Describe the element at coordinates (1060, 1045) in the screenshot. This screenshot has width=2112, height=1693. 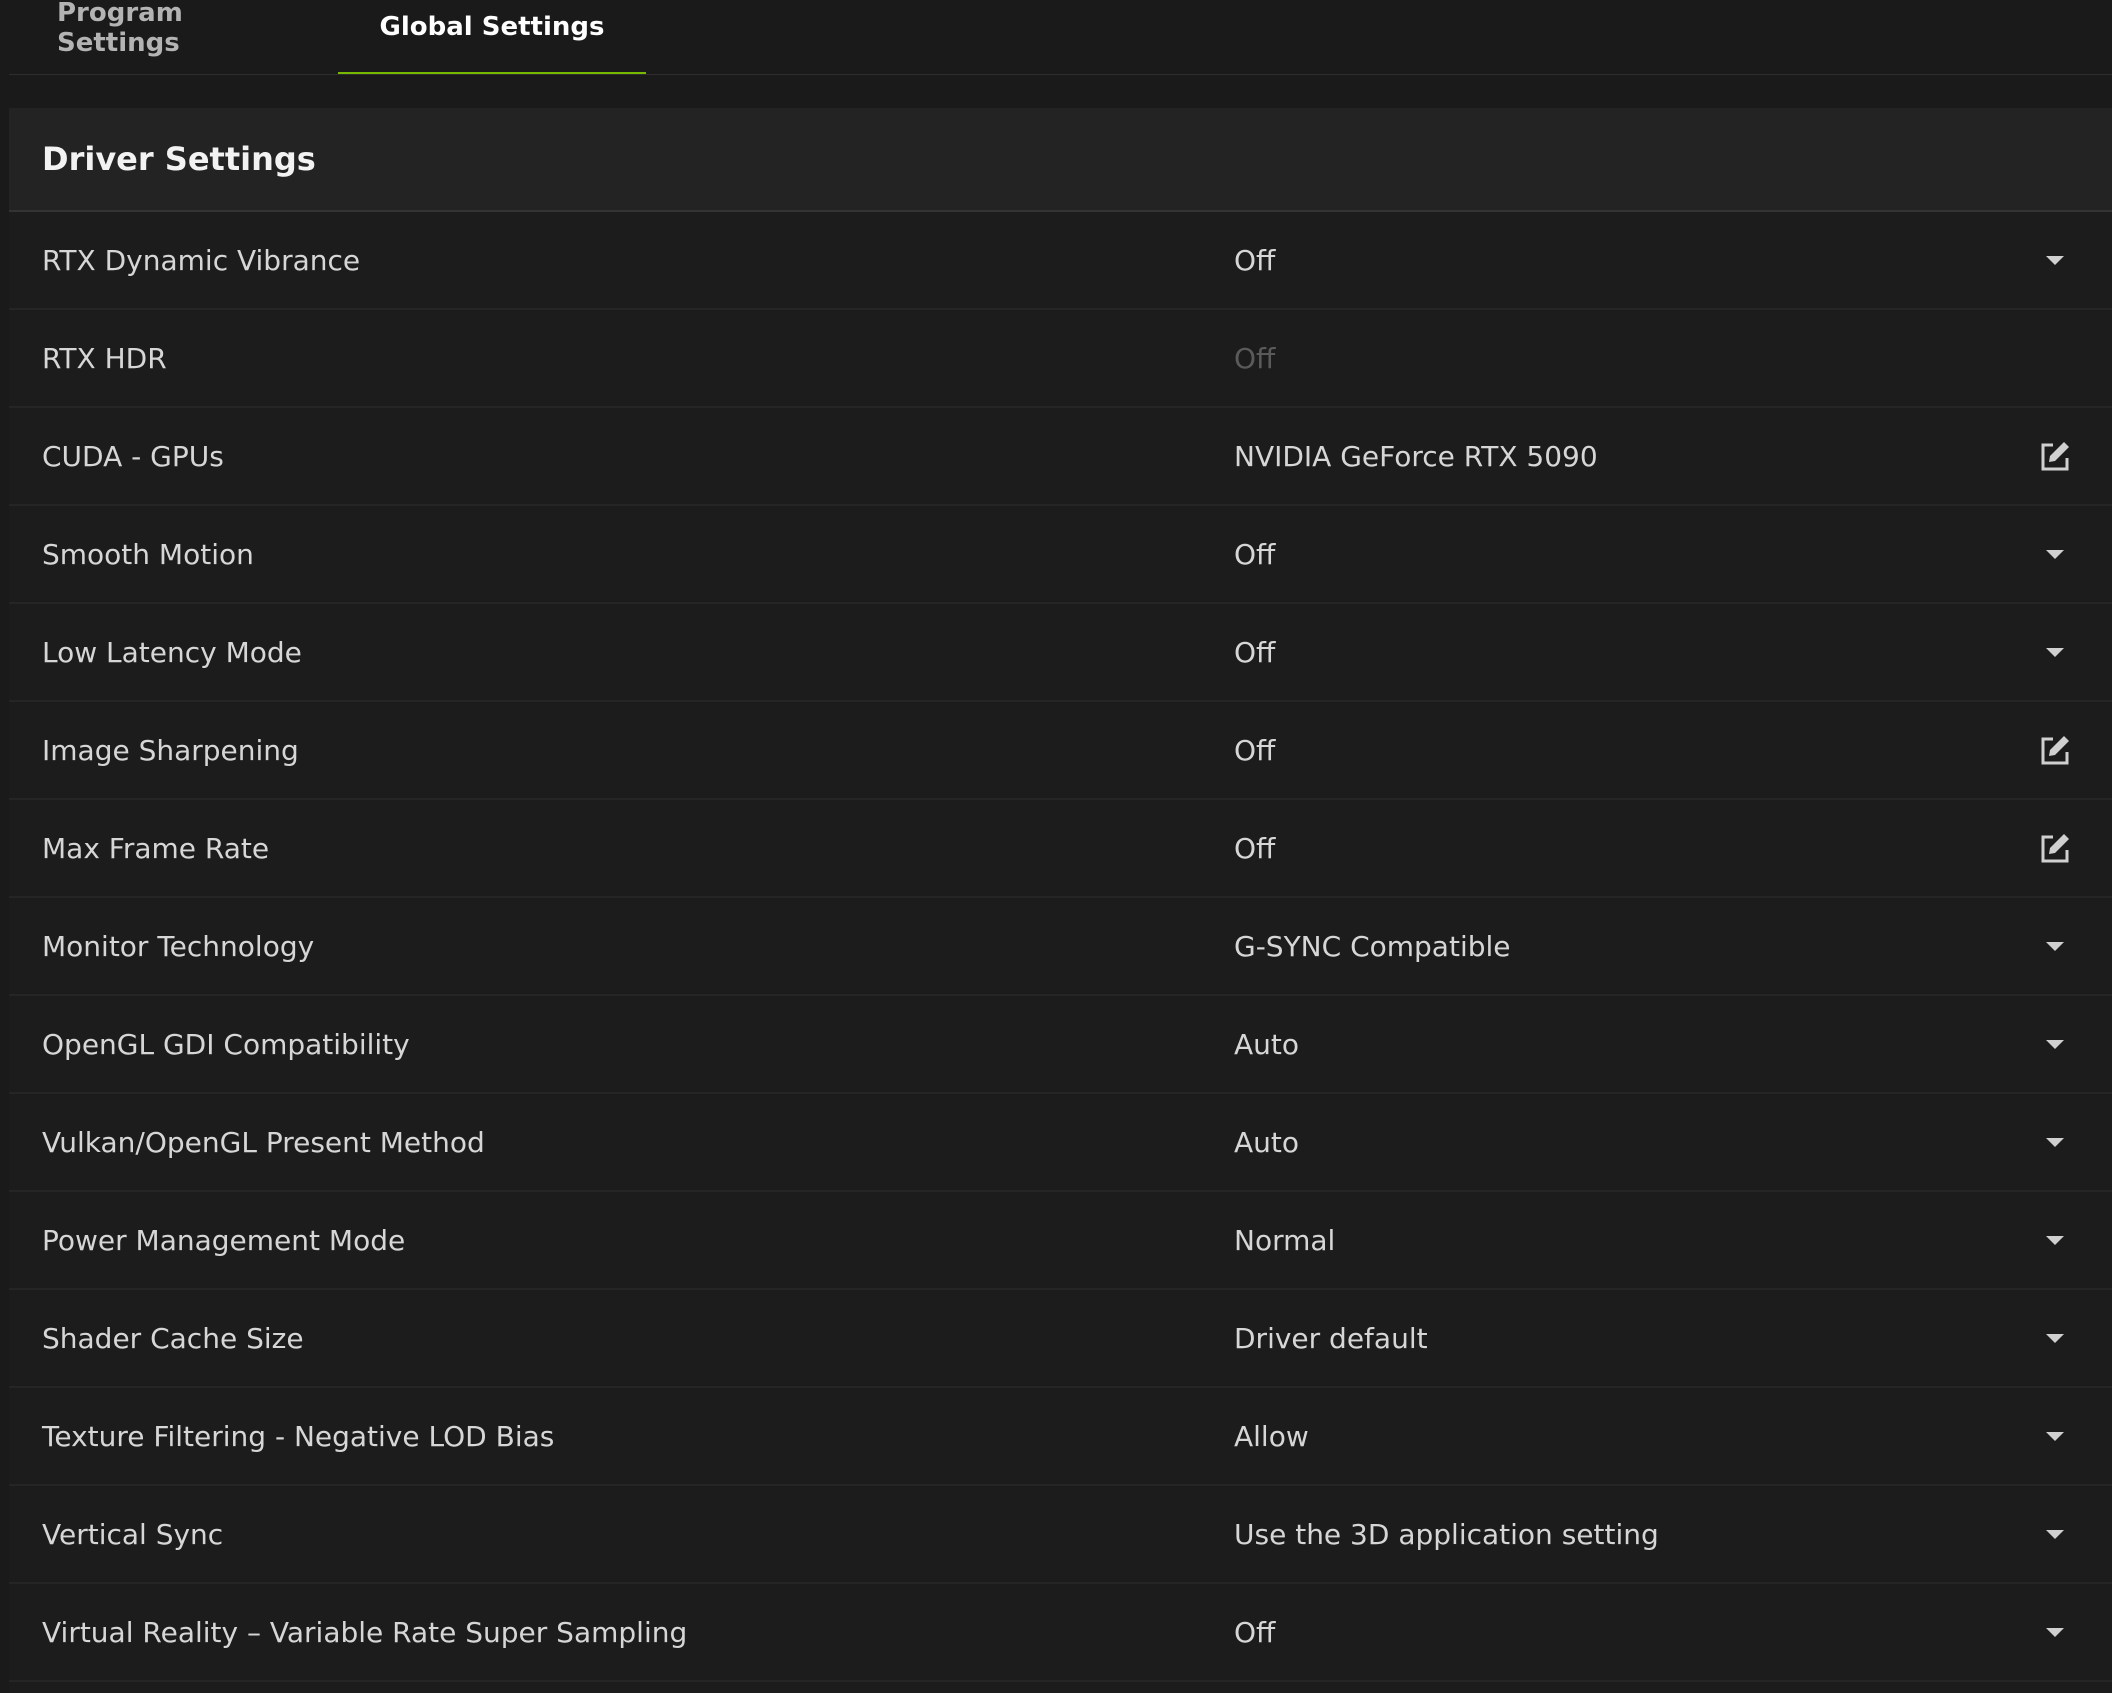
I see `setting-row: OpenGL GDI Compatibility Auto` at that location.